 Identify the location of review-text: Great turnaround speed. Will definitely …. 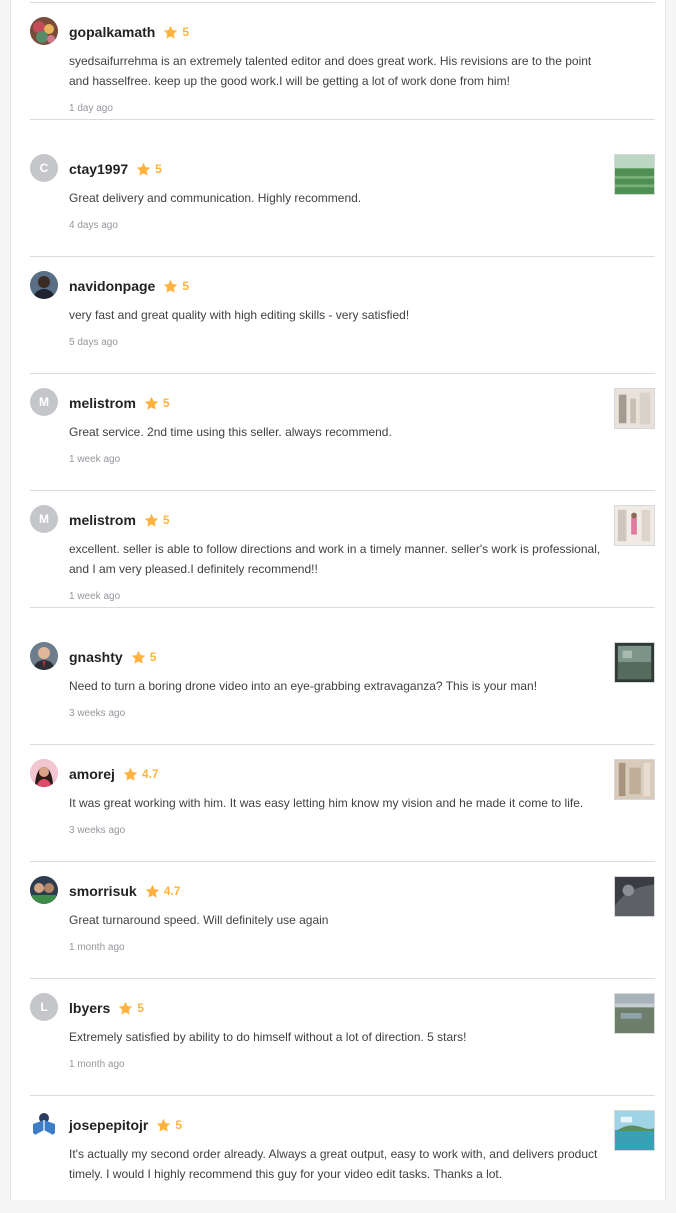
(199, 920).